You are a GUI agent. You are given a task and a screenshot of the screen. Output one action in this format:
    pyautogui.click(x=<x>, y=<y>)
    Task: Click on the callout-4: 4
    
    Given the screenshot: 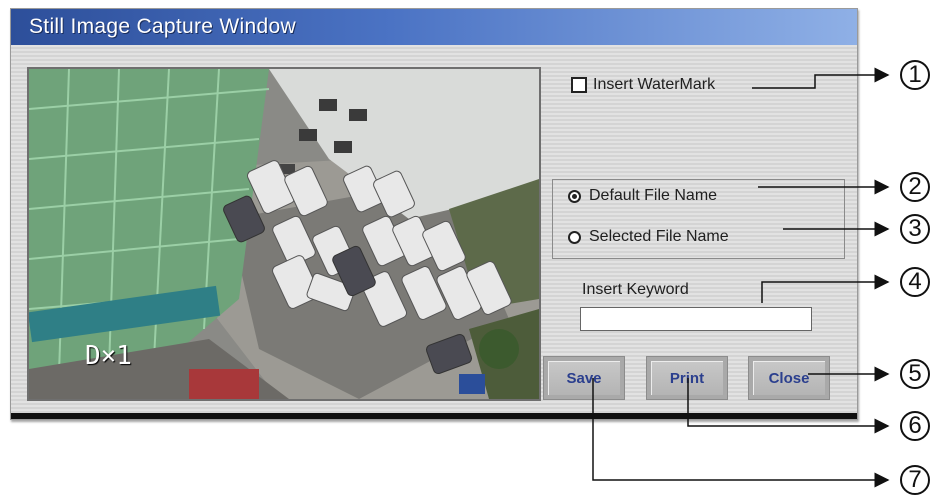 What is the action you would take?
    pyautogui.click(x=915, y=282)
    